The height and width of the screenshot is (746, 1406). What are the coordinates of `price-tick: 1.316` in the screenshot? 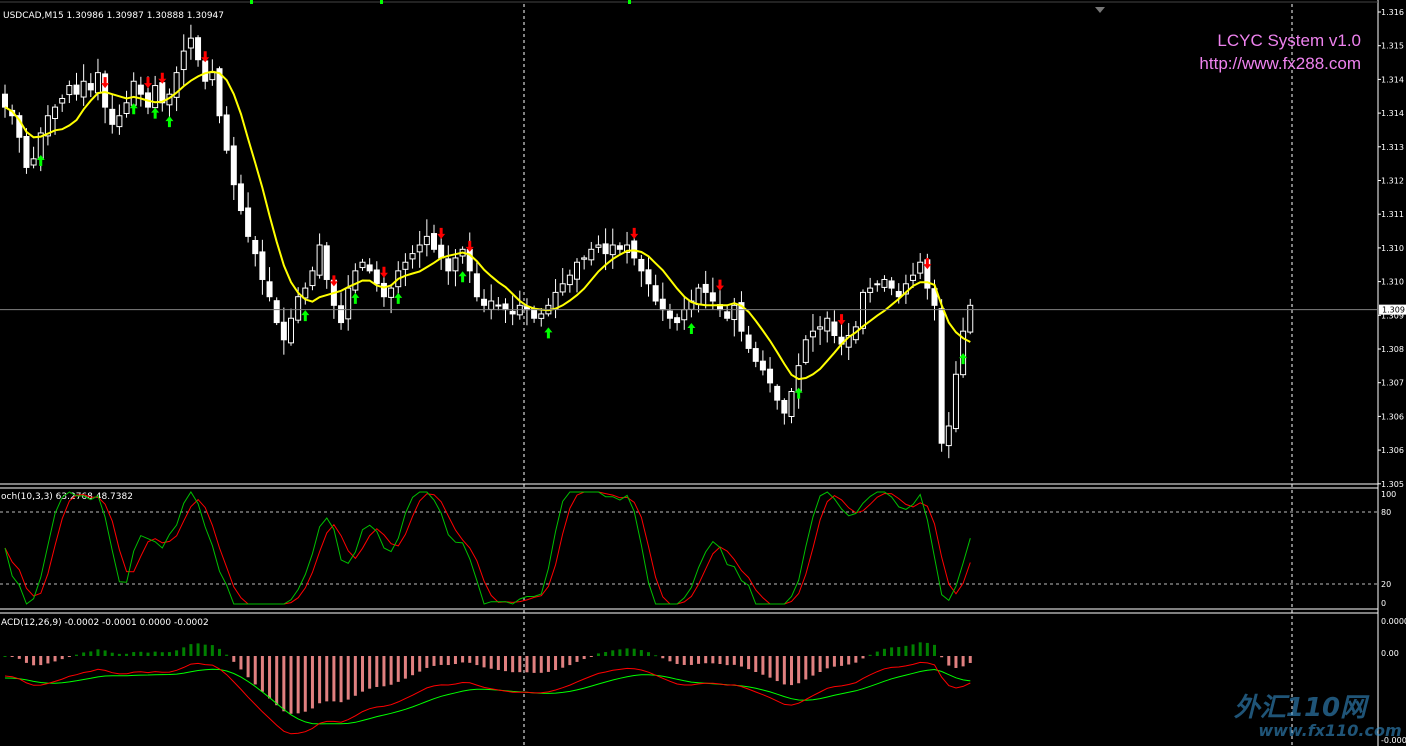 It's located at (1392, 12).